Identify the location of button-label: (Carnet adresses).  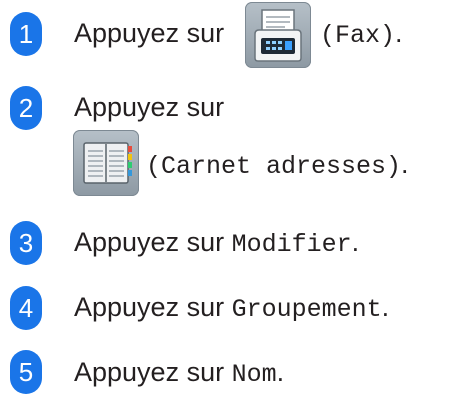
(274, 166).